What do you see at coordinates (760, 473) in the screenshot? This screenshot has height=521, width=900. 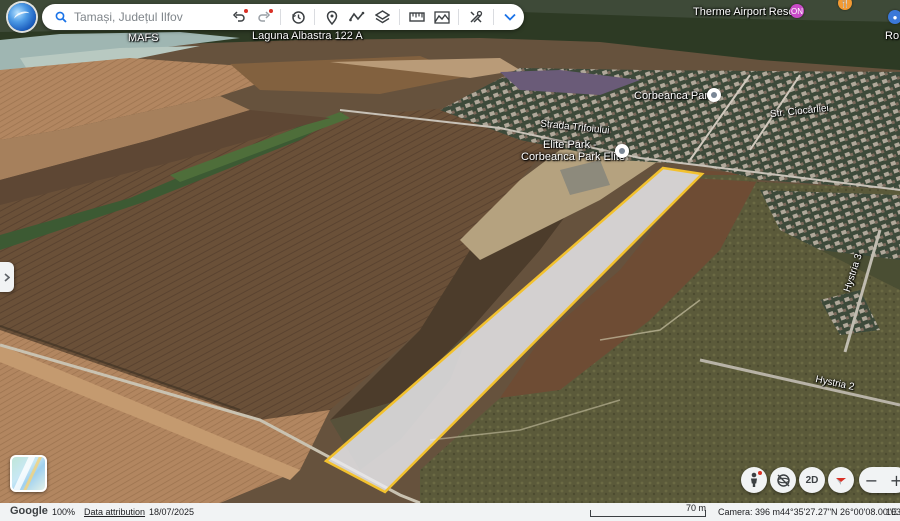 I see `street-view-dot` at bounding box center [760, 473].